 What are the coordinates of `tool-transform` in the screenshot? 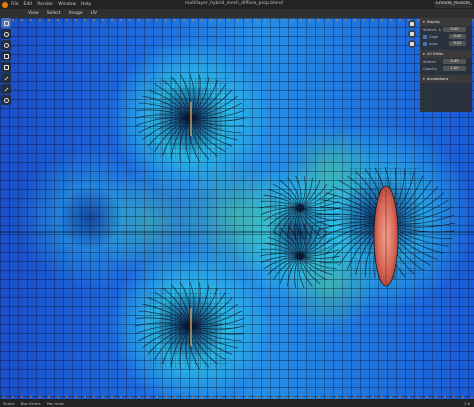 It's located at (6, 67).